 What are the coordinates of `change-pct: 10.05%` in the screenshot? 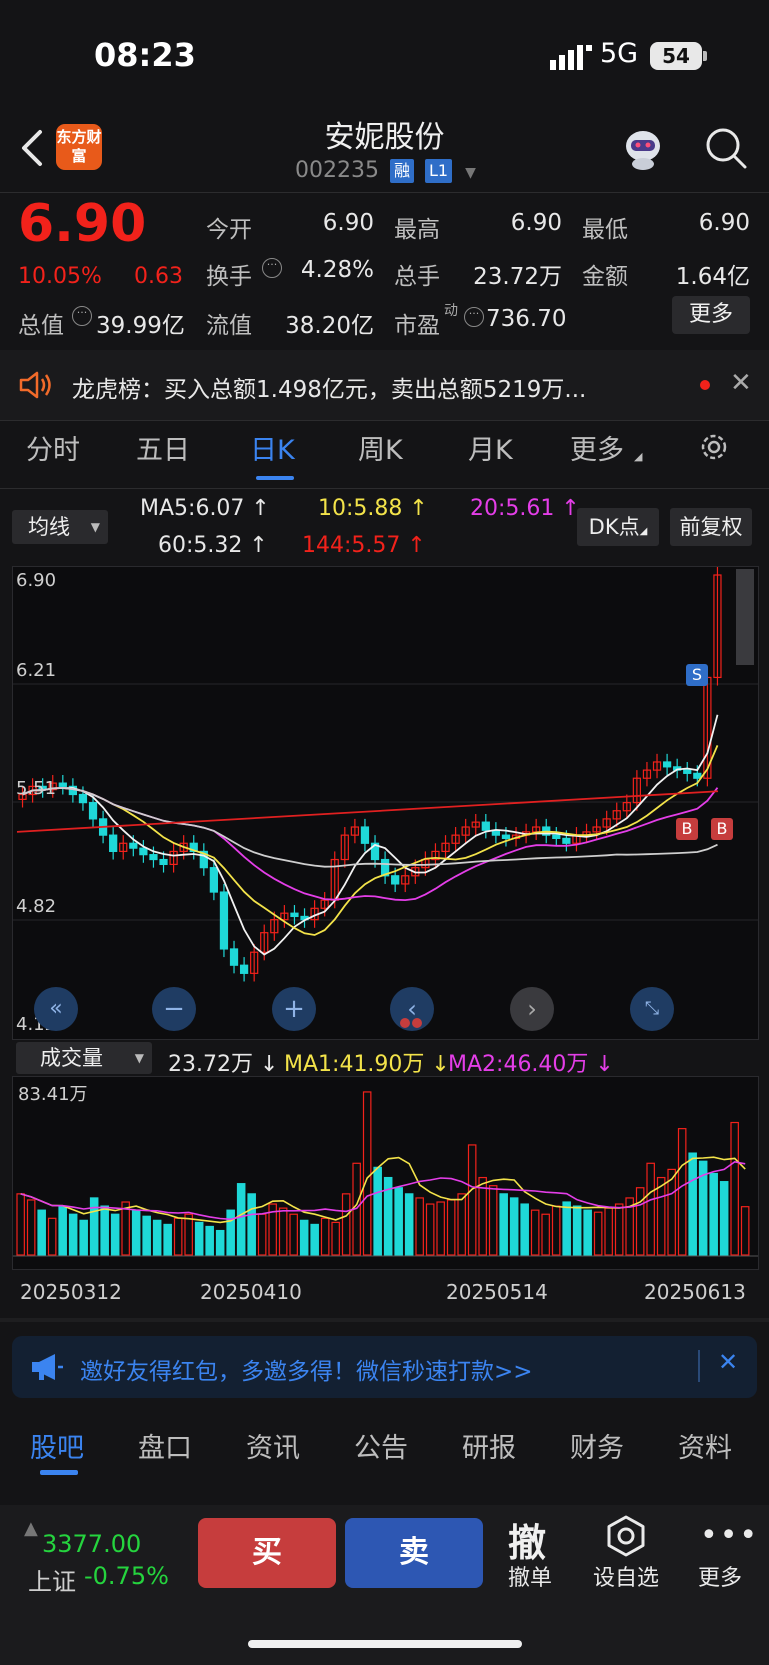 It's located at (60, 276).